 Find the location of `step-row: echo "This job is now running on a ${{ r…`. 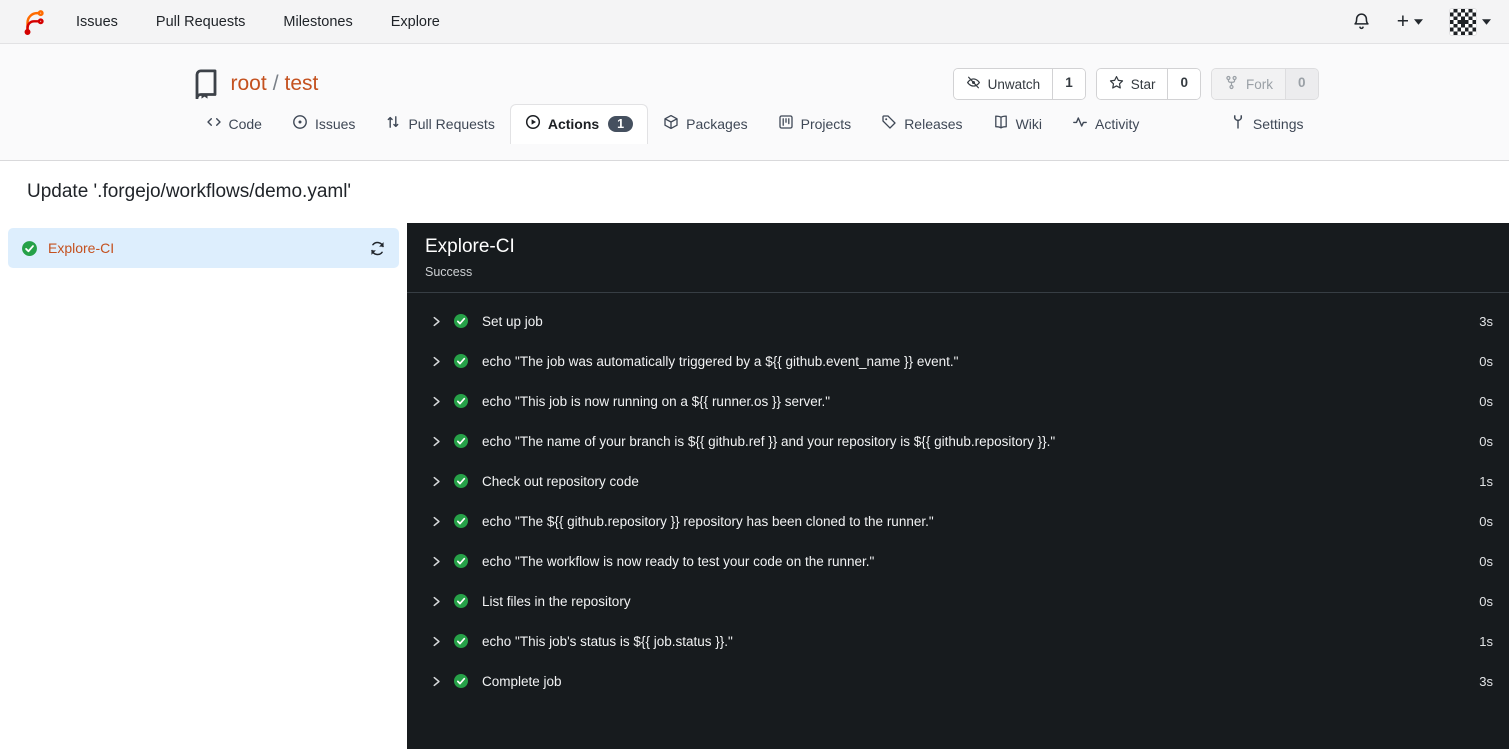

step-row: echo "This job is now running on a ${{ r… is located at coordinates (958, 401).